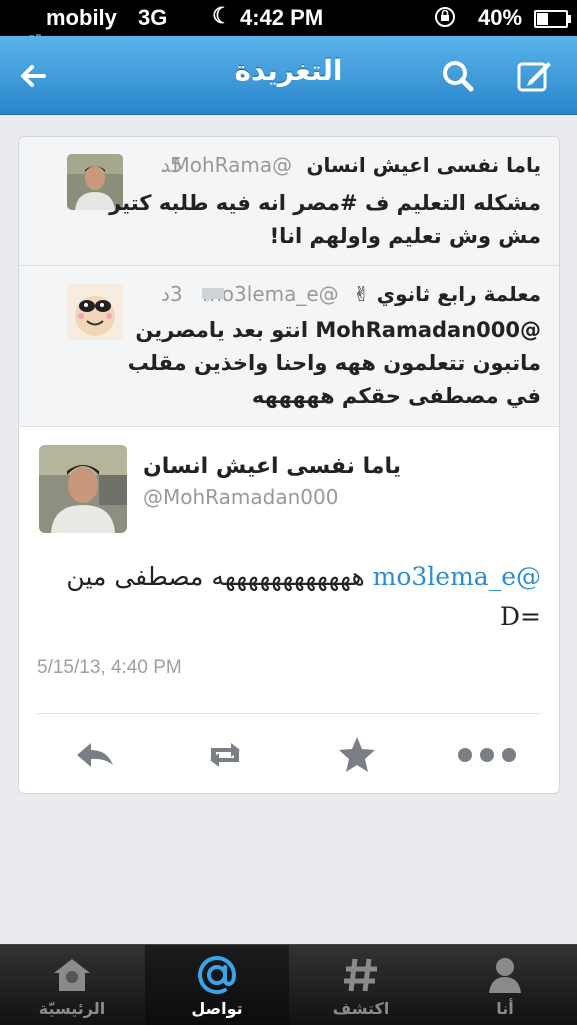 The image size is (577, 1025). Describe the element at coordinates (552, 19) in the screenshot. I see `battery-icon` at that location.